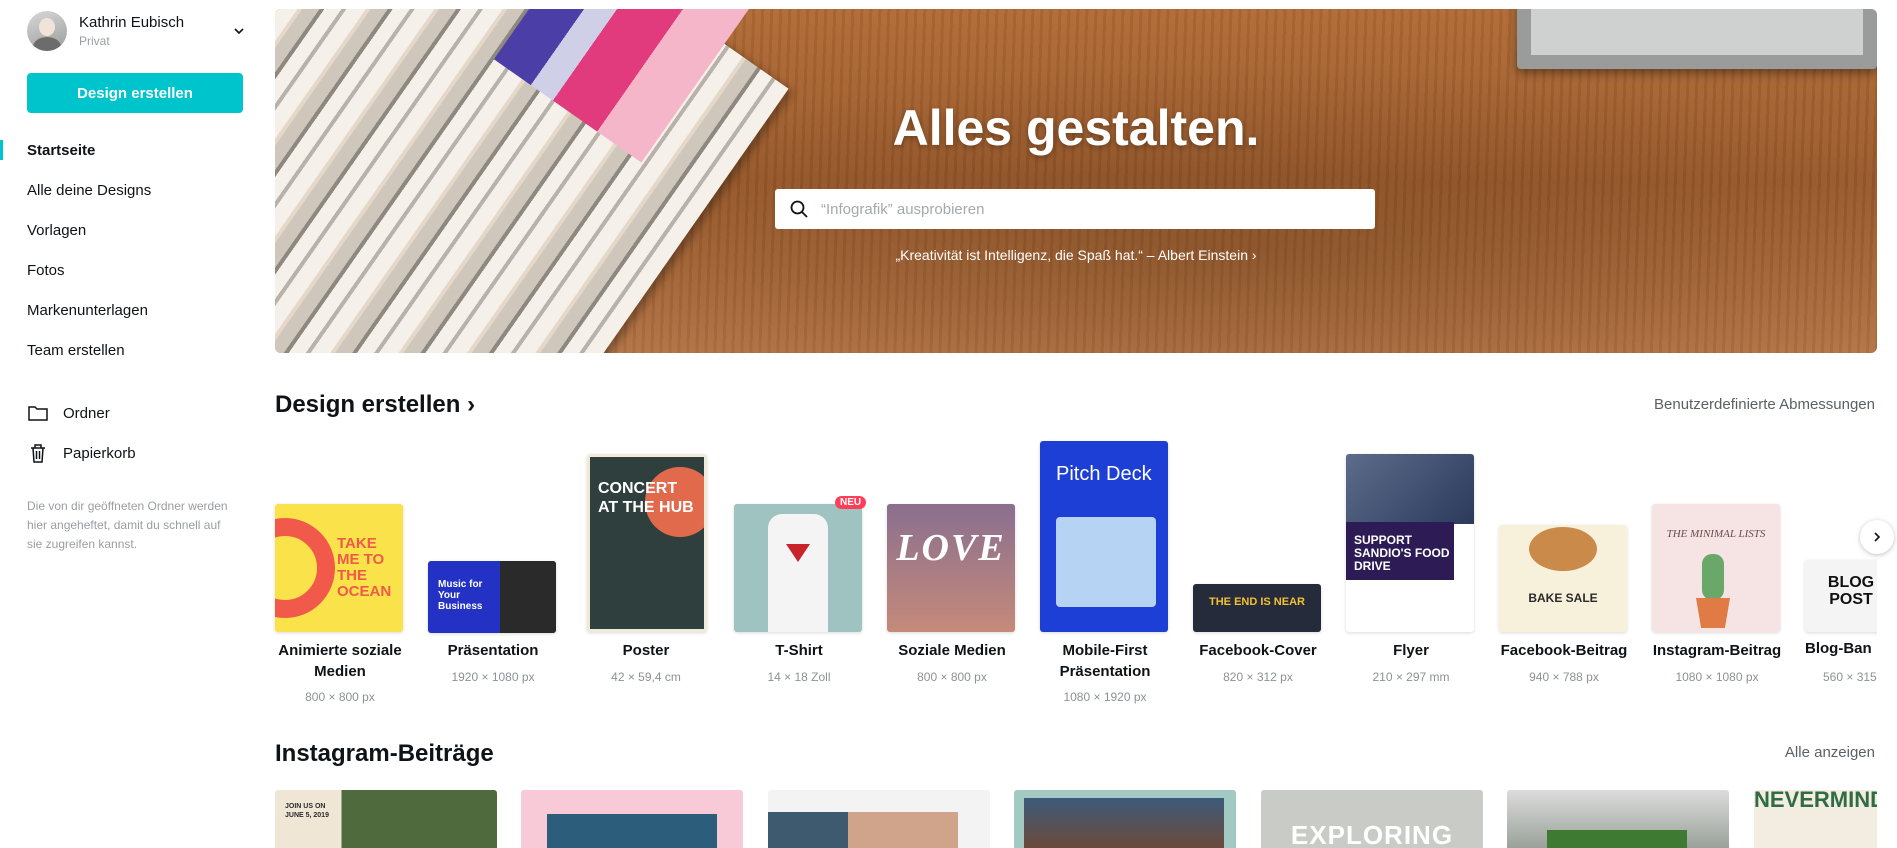  I want to click on search-bar, so click(1075, 209).